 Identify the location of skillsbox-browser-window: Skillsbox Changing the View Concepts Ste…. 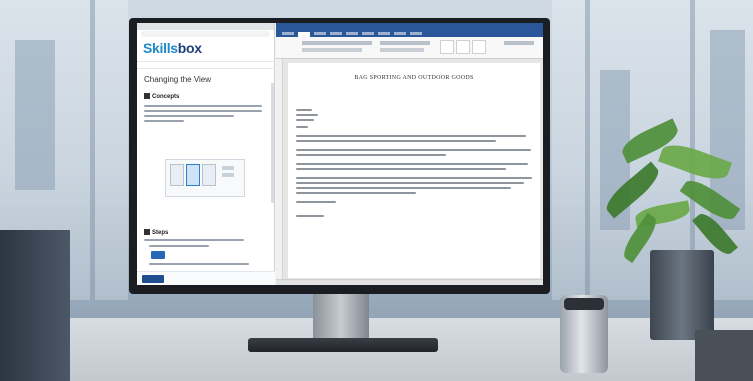
(206, 154).